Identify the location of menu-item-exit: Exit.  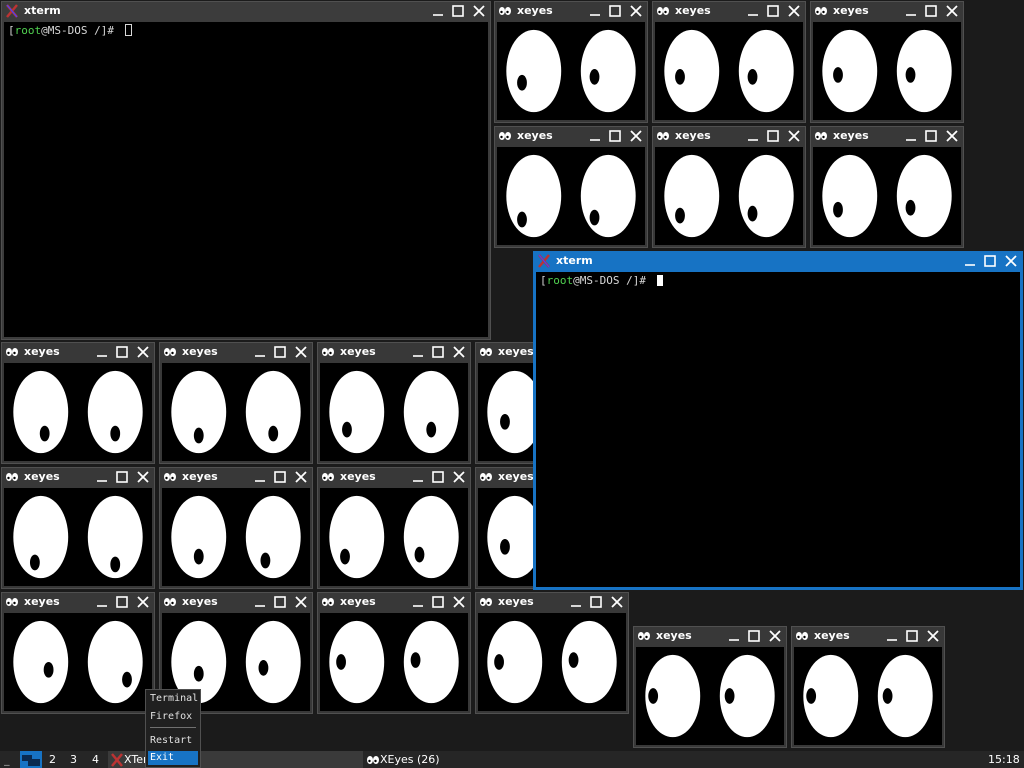
(173, 758).